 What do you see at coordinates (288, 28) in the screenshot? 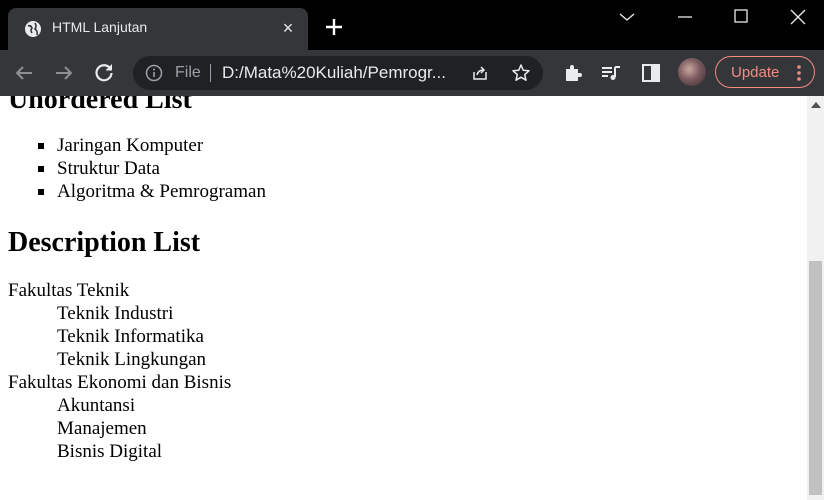
I see `close-tab-icon: ×` at bounding box center [288, 28].